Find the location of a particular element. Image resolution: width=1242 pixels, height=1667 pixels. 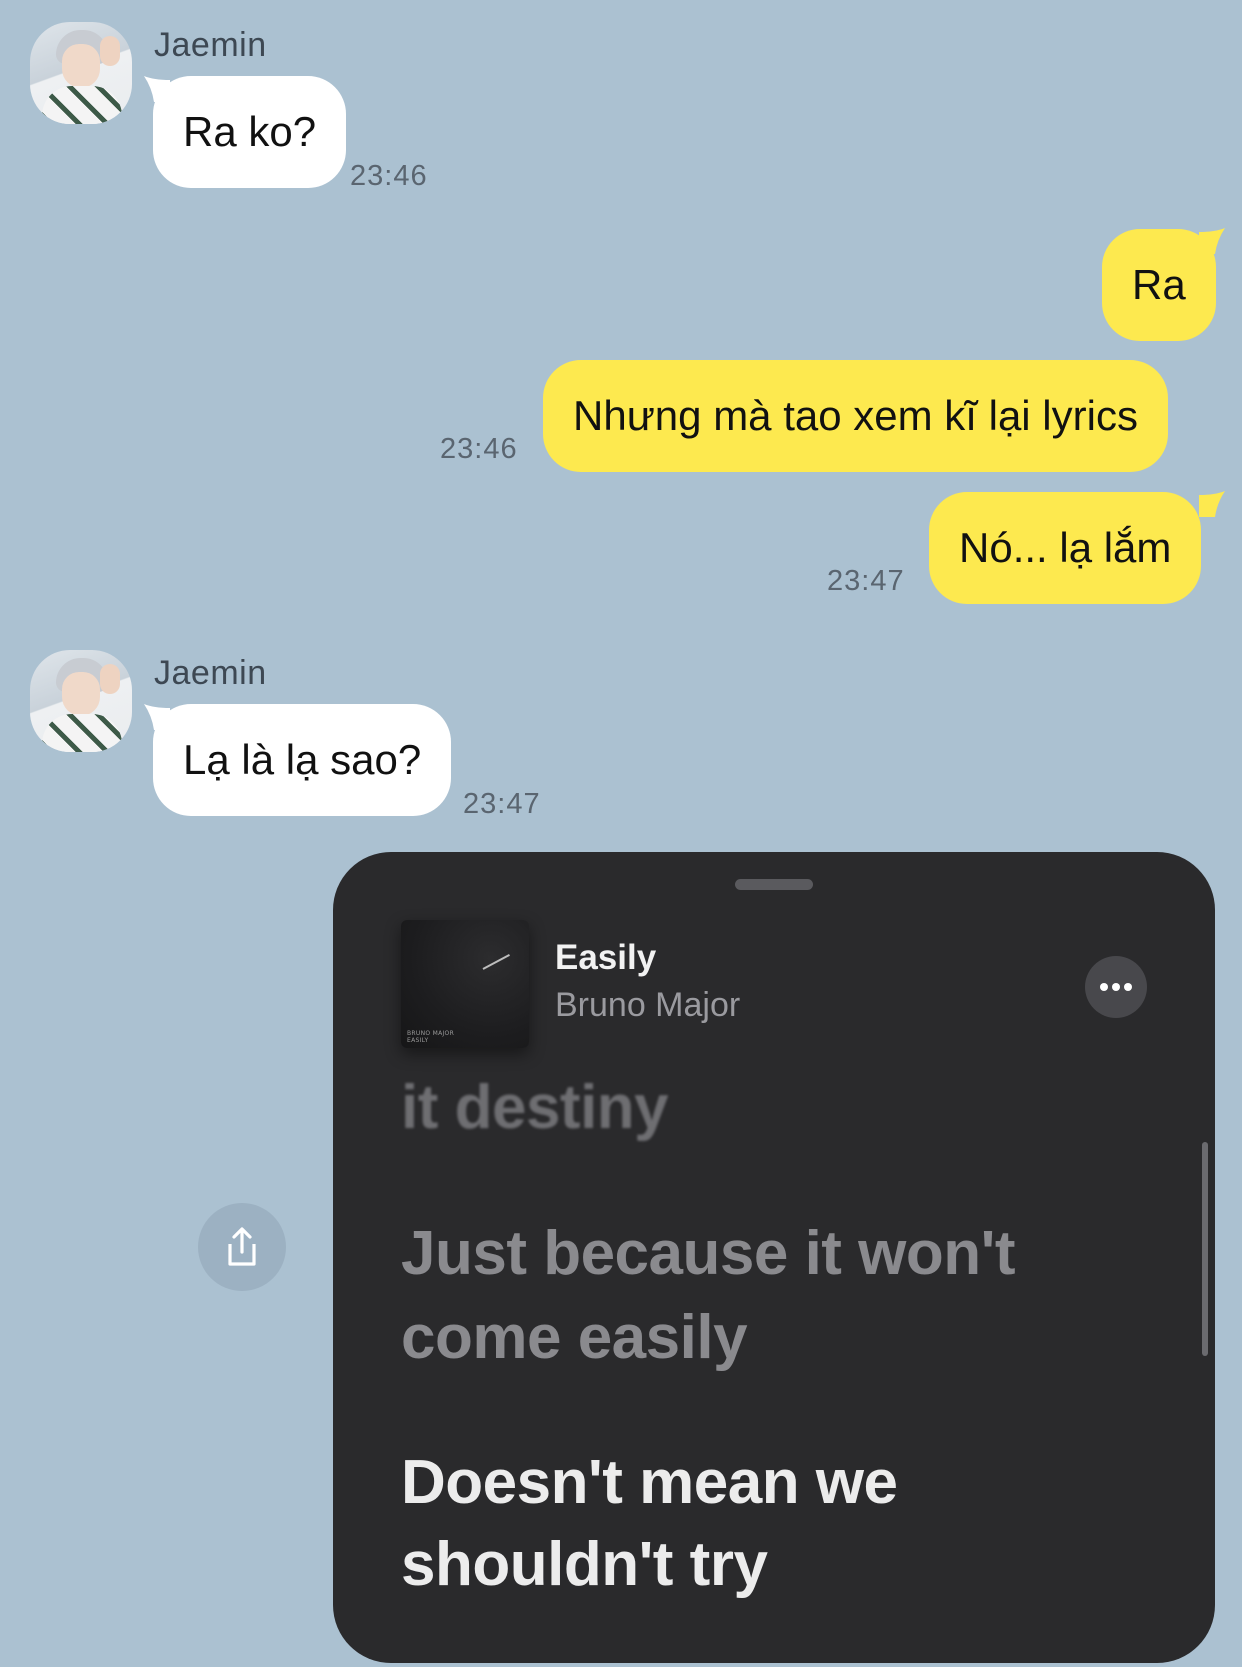

message-bubble-incoming: Ra ko? is located at coordinates (250, 132).